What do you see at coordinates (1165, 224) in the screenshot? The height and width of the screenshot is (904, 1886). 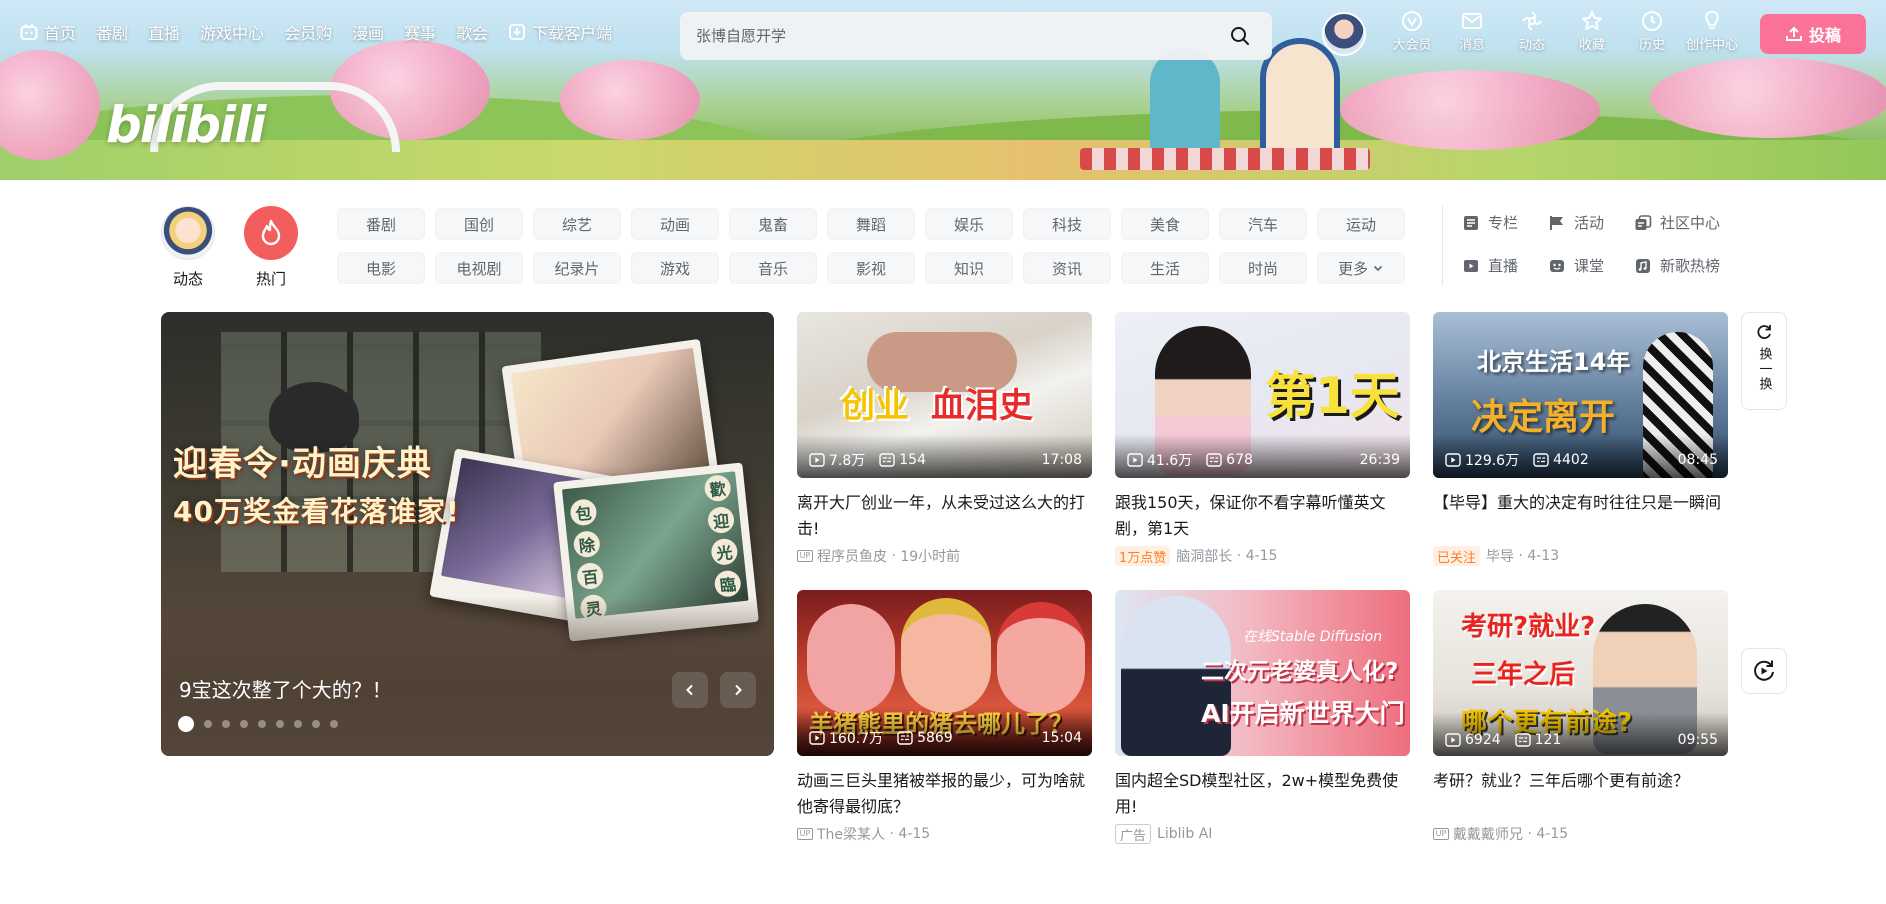 I see `channel-tag: 美食` at bounding box center [1165, 224].